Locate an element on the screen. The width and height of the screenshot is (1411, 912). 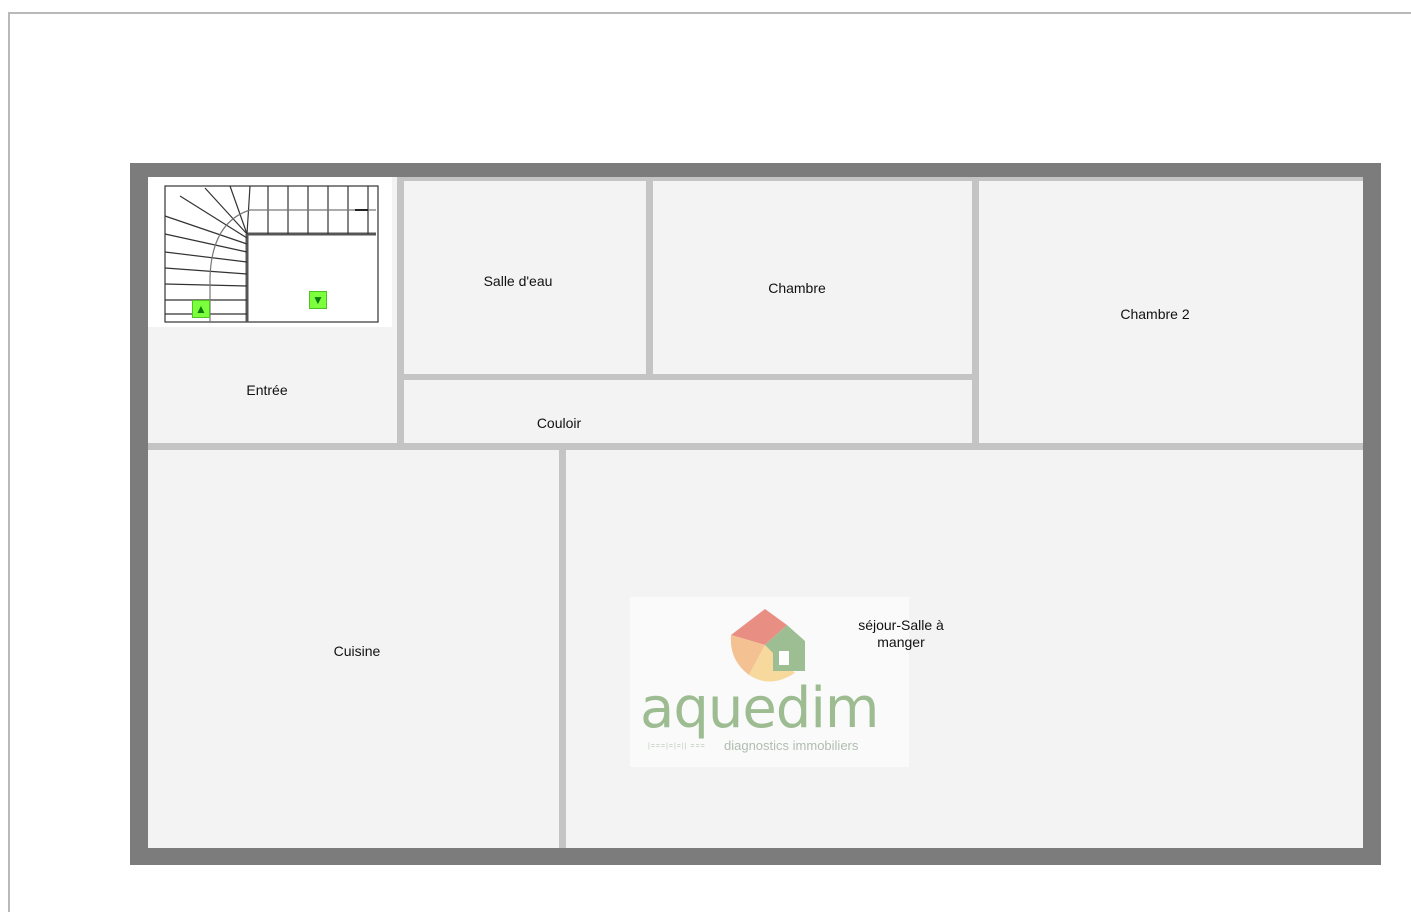
wall-cuisine-sejour is located at coordinates (562, 649).